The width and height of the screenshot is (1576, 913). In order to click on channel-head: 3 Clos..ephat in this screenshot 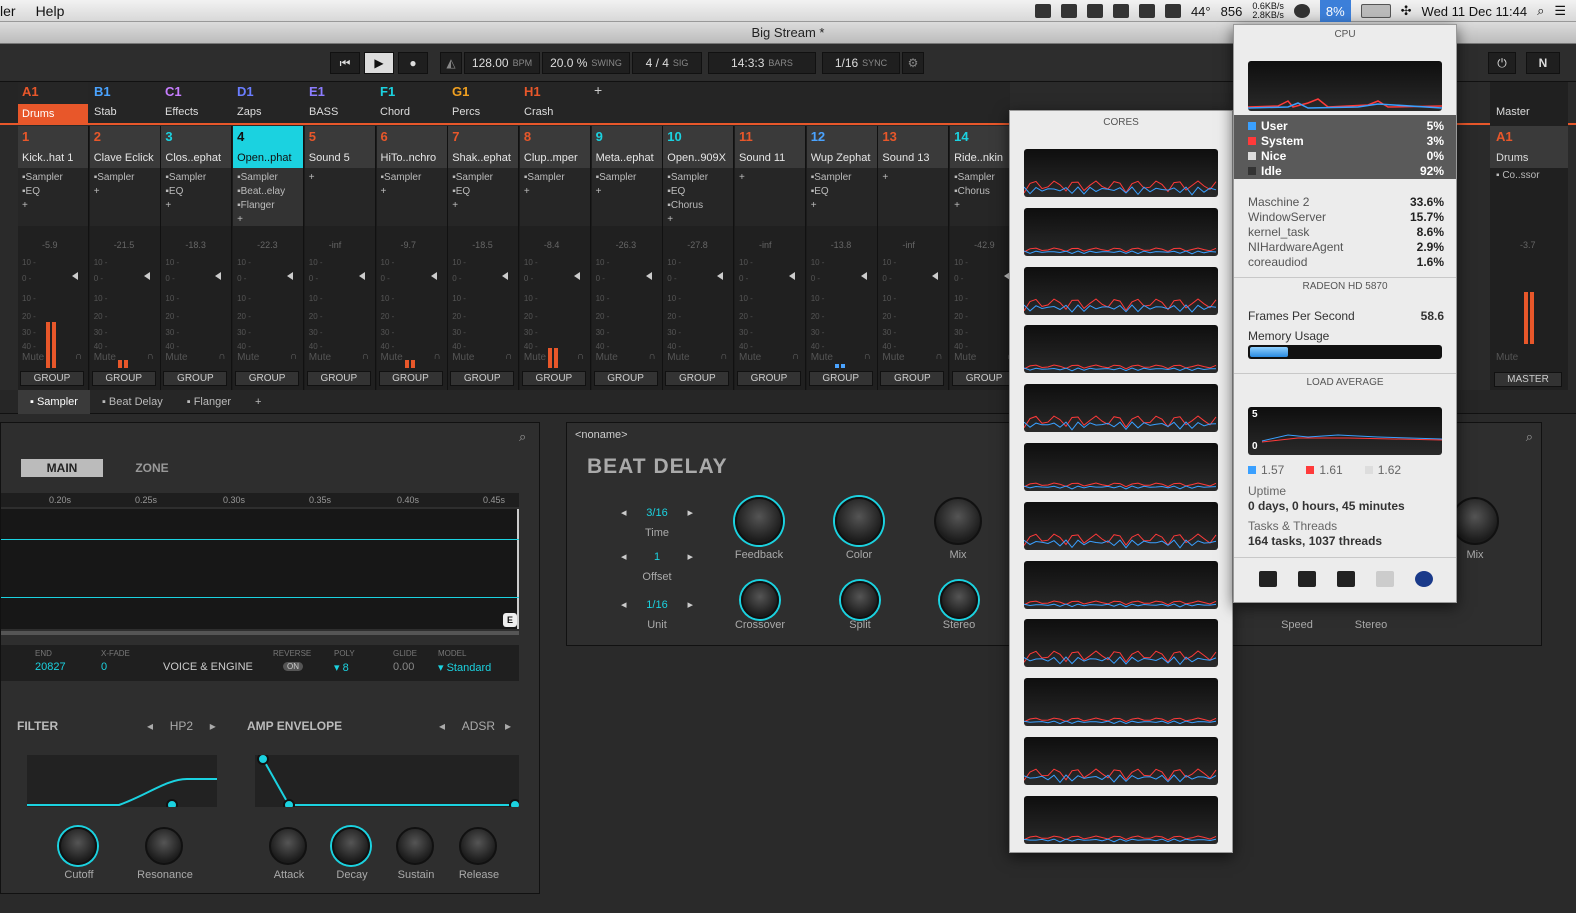, I will do `click(196, 147)`.